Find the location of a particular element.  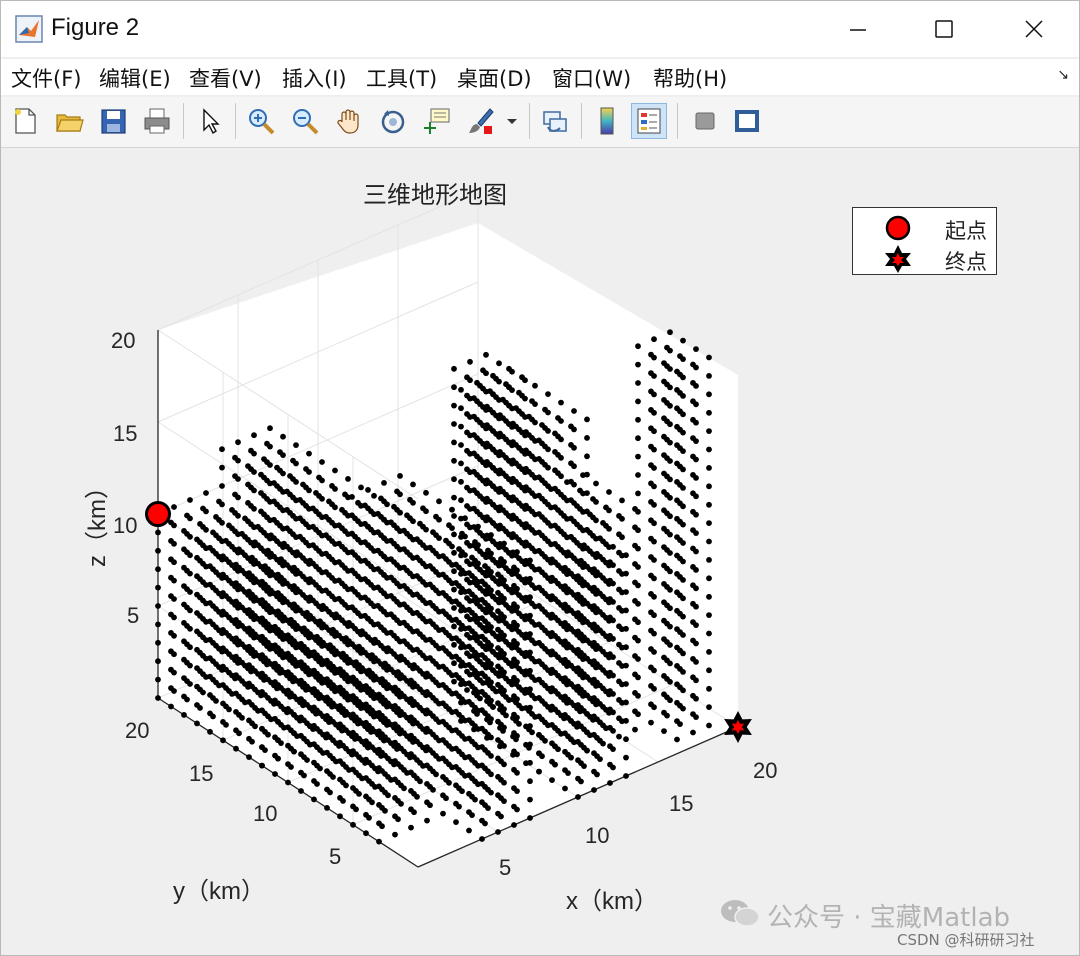

menu-help: 帮助(H) is located at coordinates (690, 78).